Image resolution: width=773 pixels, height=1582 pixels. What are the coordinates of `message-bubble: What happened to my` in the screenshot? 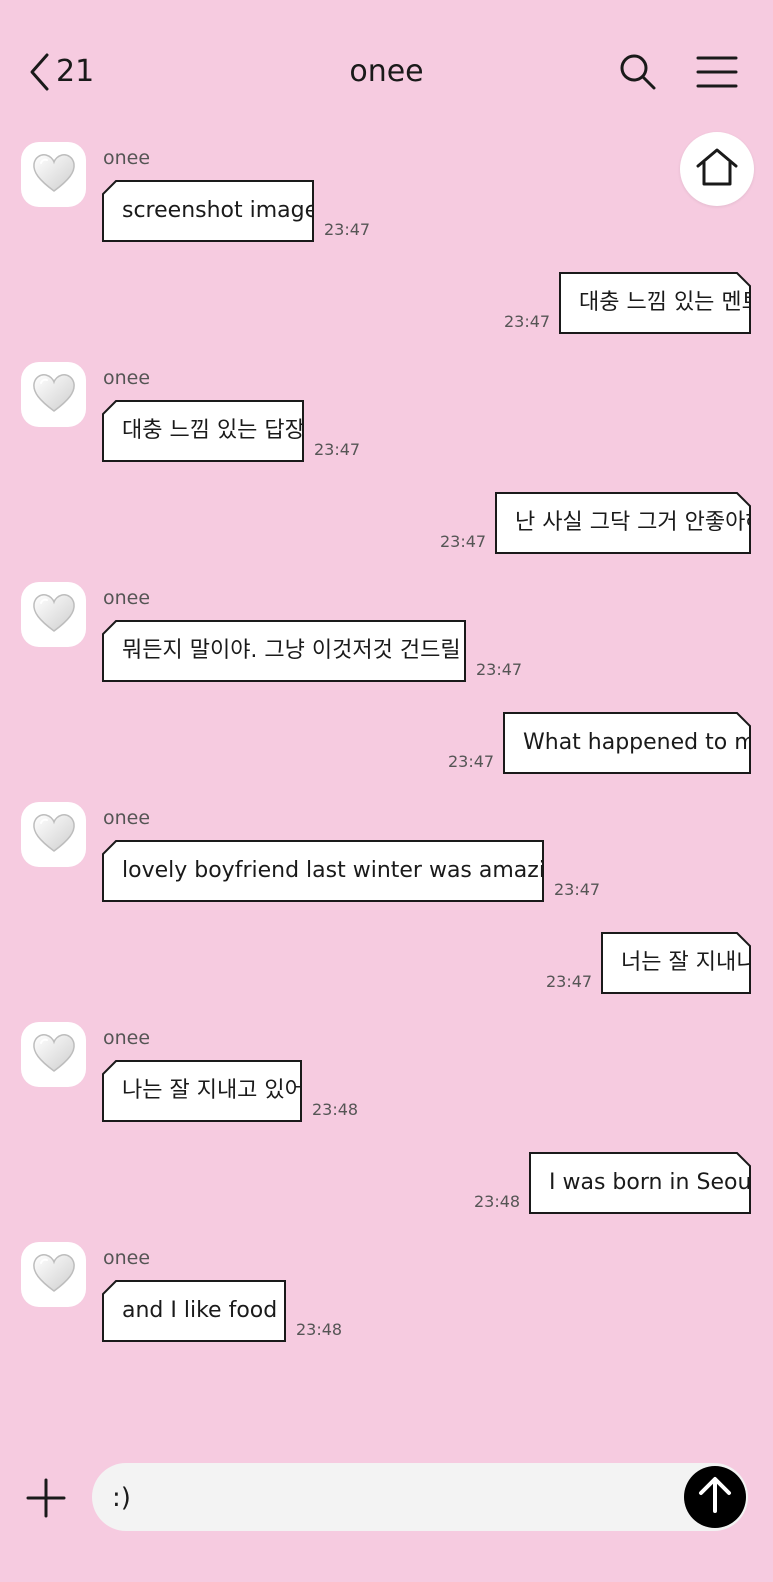 It's located at (627, 743).